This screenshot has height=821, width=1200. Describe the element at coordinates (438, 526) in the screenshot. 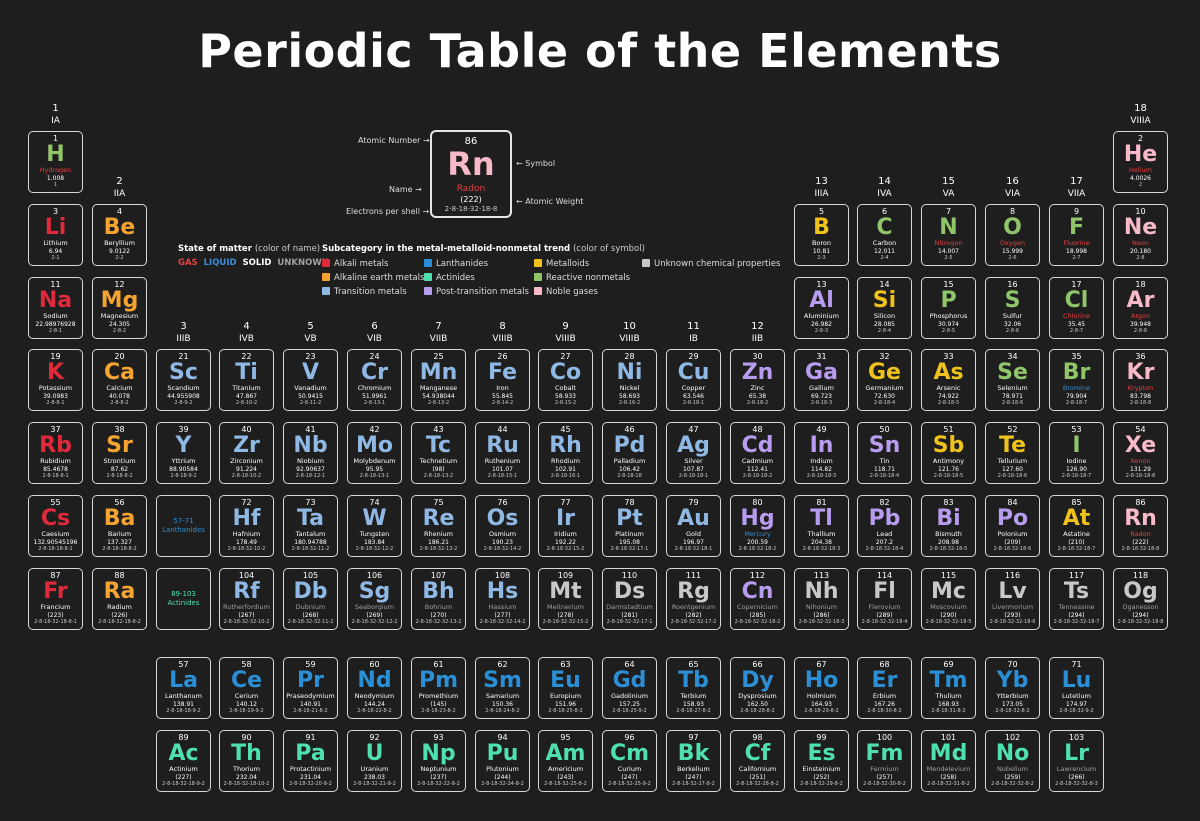

I see `element-cell-re: 75 Re Rhenium 186.21 2-8-18-32-13-2` at that location.